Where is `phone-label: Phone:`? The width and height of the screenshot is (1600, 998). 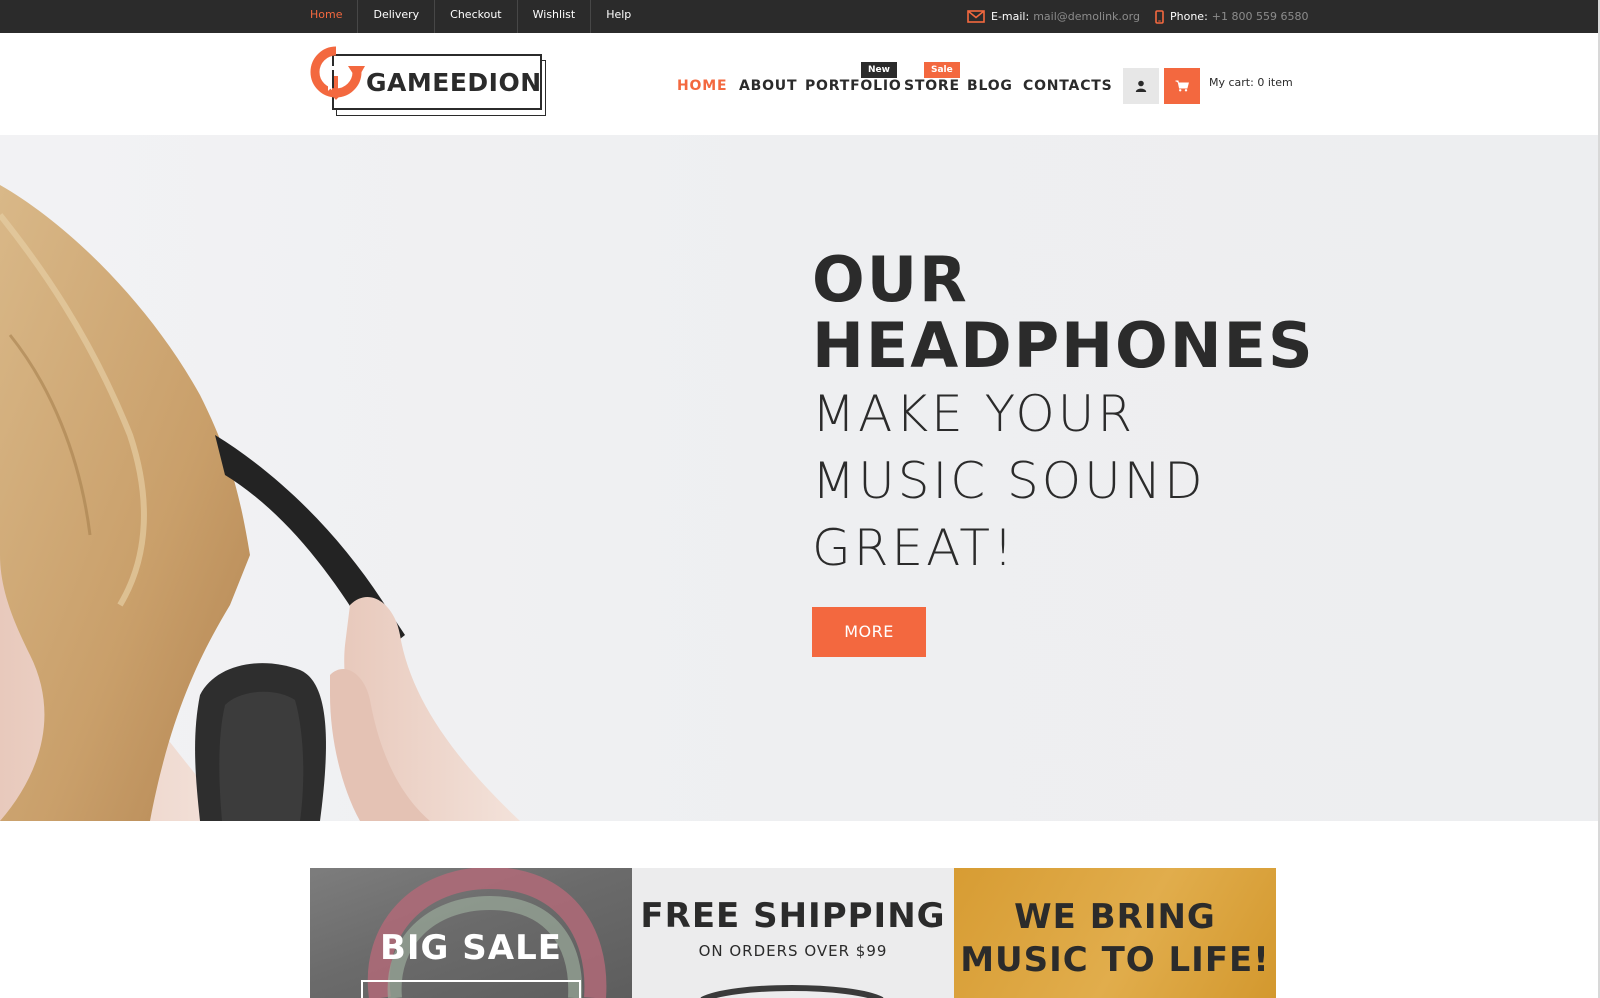 phone-label: Phone: is located at coordinates (1189, 16).